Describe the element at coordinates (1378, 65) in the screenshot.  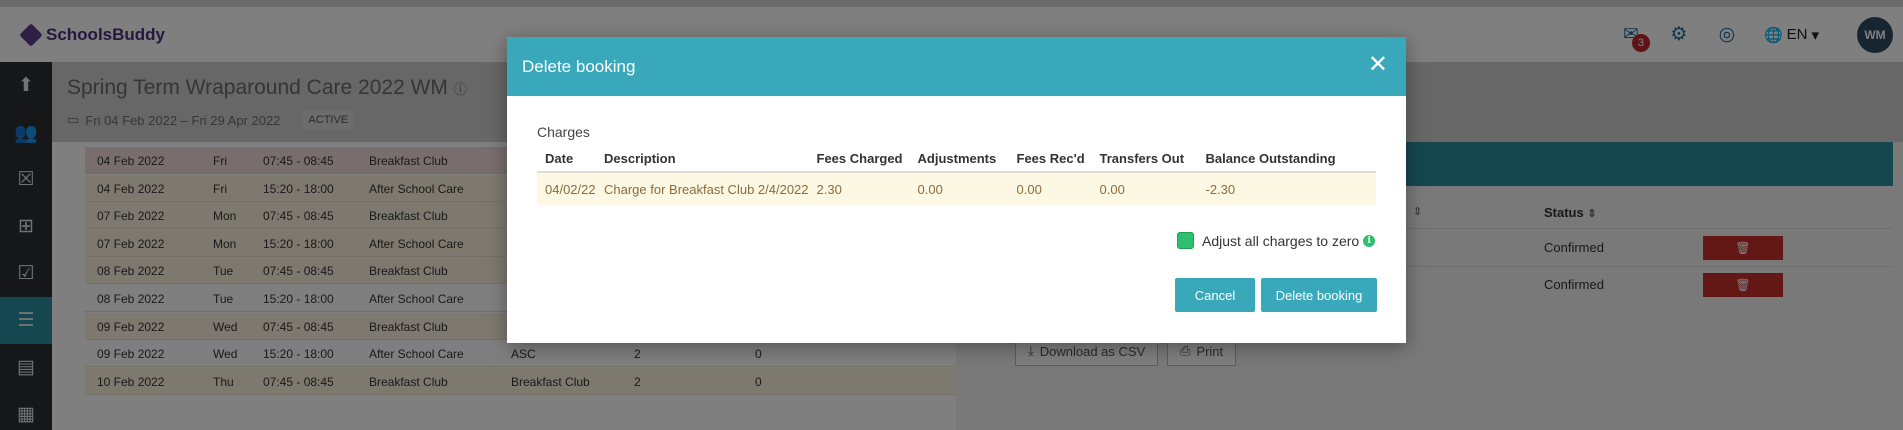
I see `close-icon: ✕` at that location.